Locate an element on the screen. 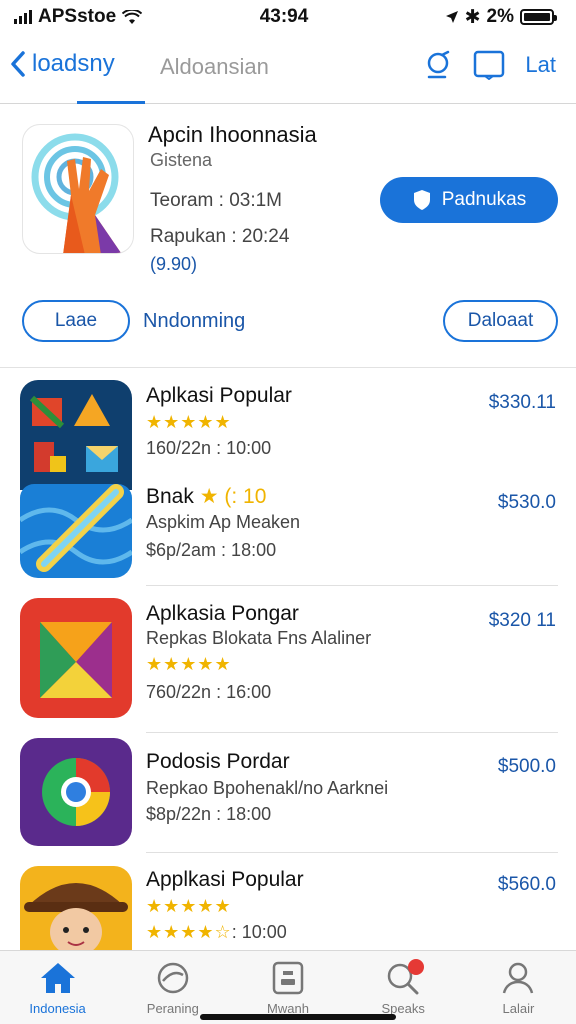  app-name: Bnak ★ (: 10 is located at coordinates (206, 496).